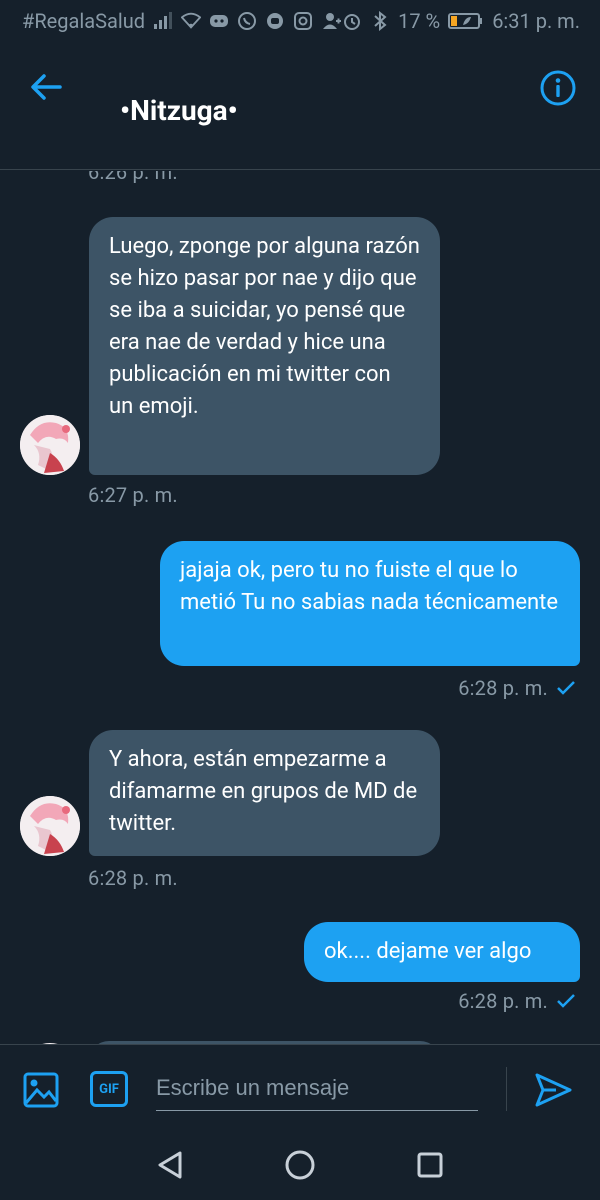 The image size is (600, 1200). I want to click on info-button, so click(558, 88).